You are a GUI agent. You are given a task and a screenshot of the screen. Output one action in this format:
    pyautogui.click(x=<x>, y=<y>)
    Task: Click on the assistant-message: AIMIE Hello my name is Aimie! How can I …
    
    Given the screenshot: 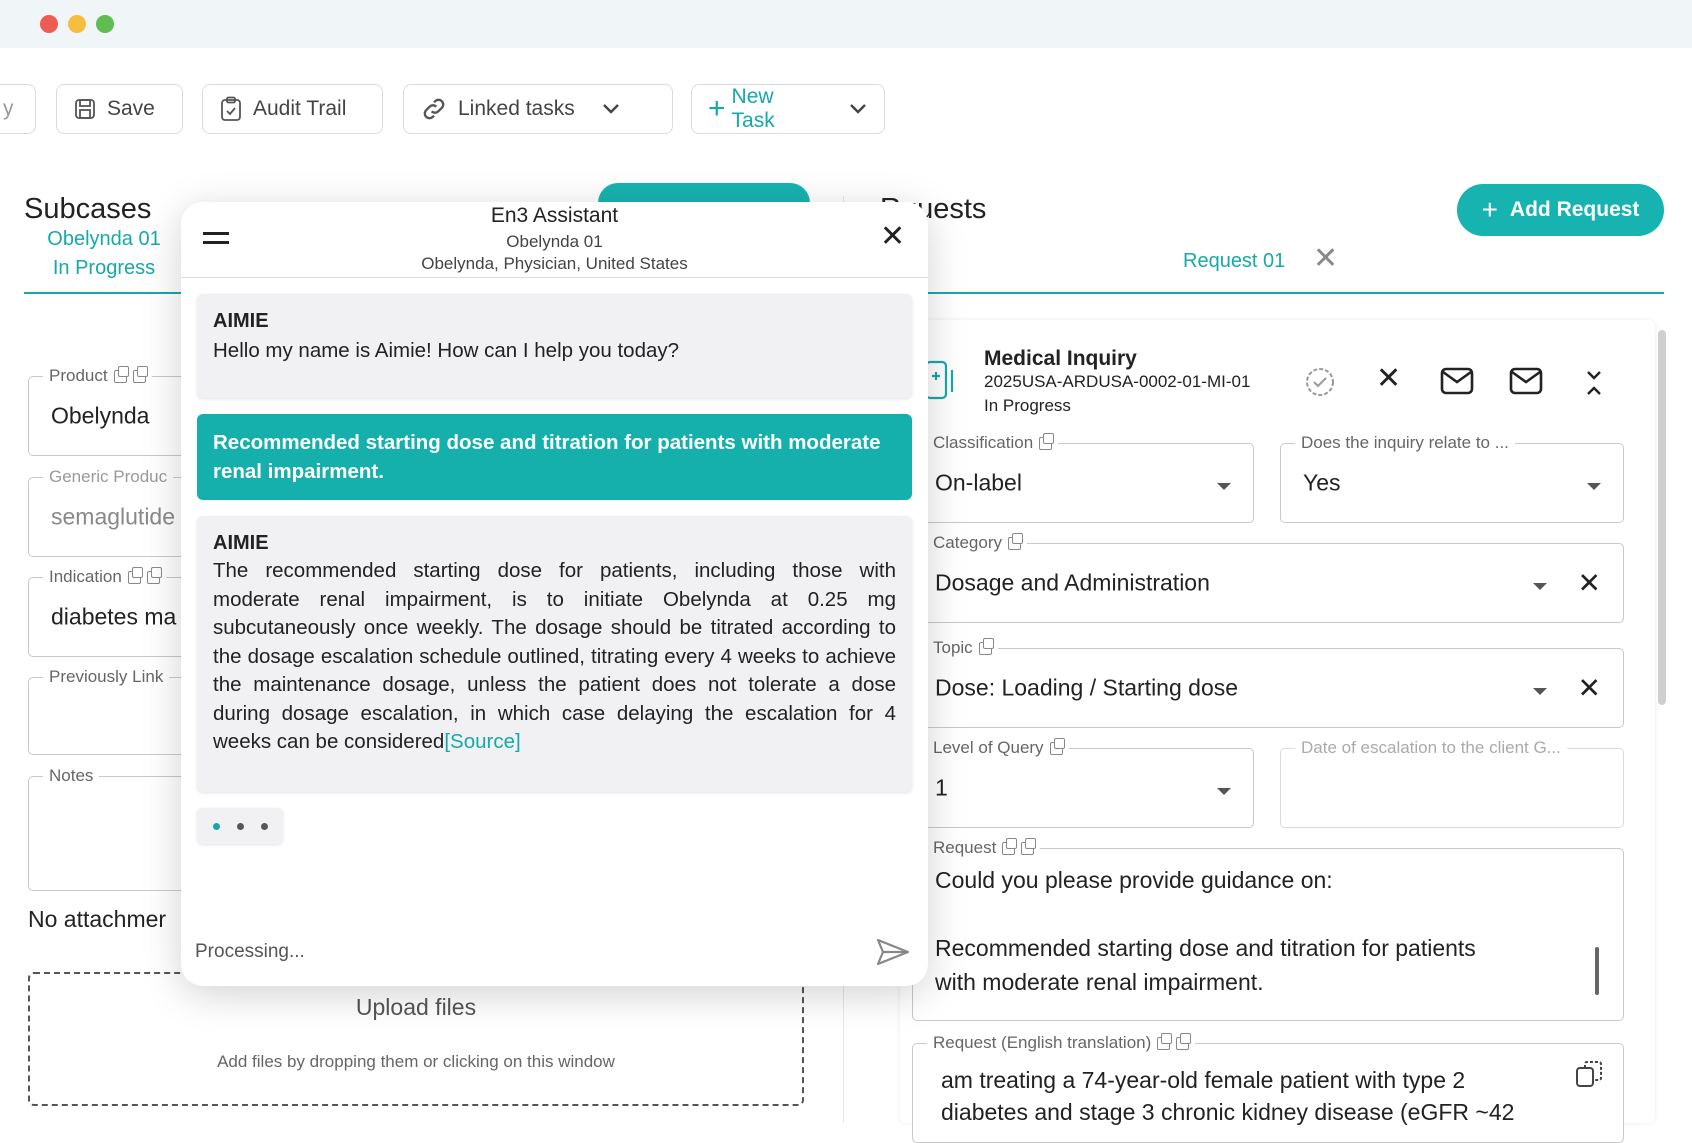 What is the action you would take?
    pyautogui.click(x=554, y=346)
    